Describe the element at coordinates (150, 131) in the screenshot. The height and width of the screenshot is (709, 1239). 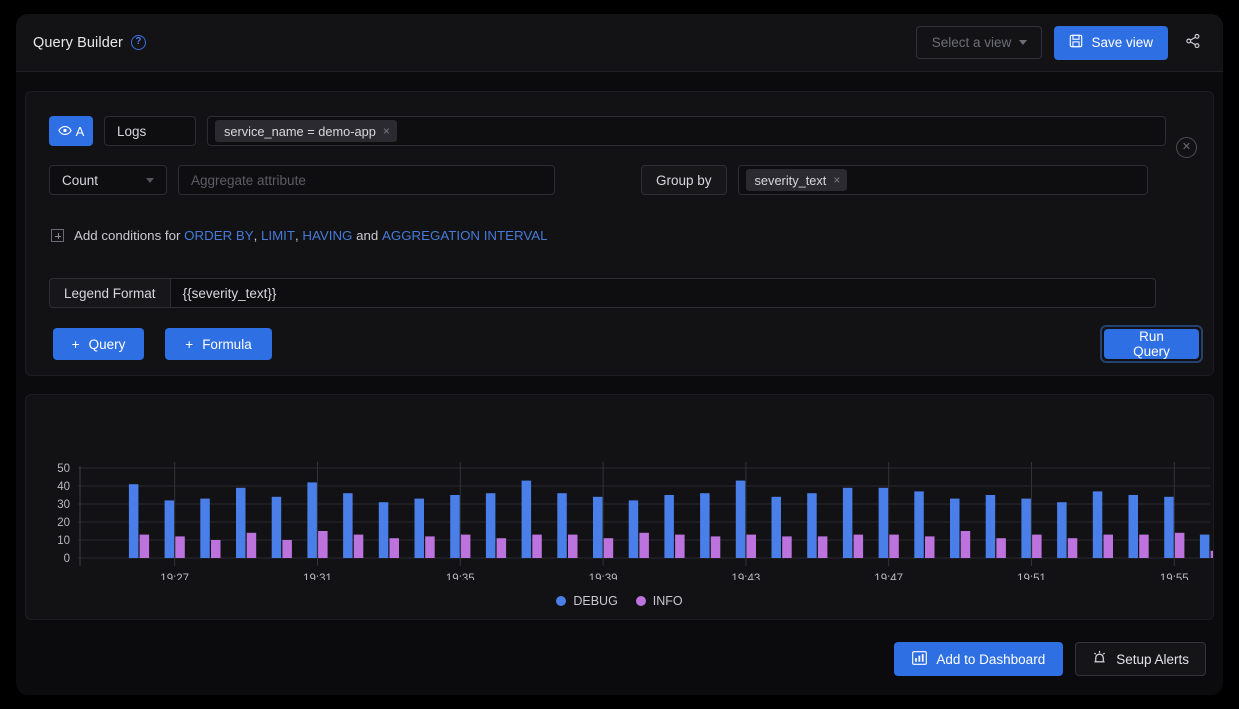
I see `data-source-select: Logs` at that location.